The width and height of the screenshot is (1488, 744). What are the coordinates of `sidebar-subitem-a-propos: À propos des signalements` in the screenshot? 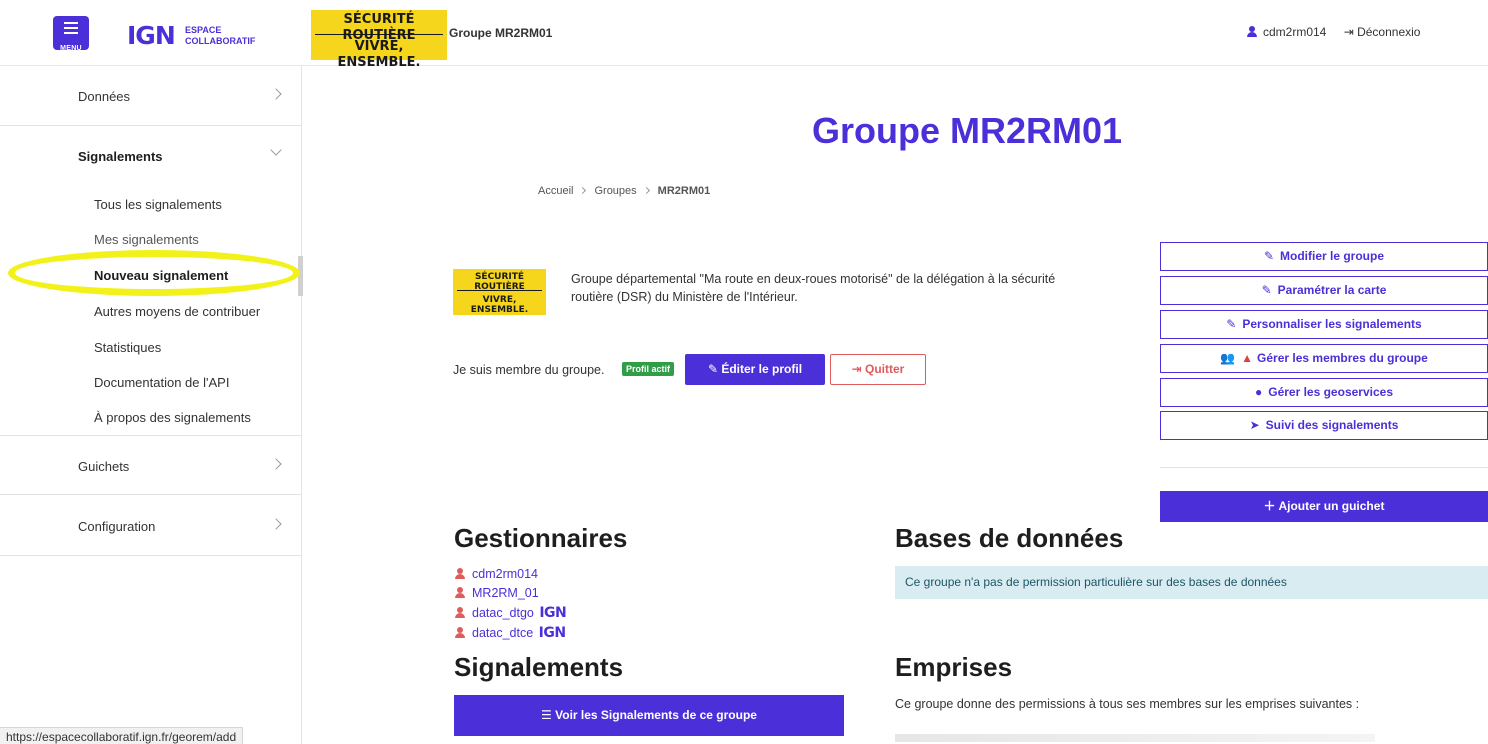 It's located at (172, 417).